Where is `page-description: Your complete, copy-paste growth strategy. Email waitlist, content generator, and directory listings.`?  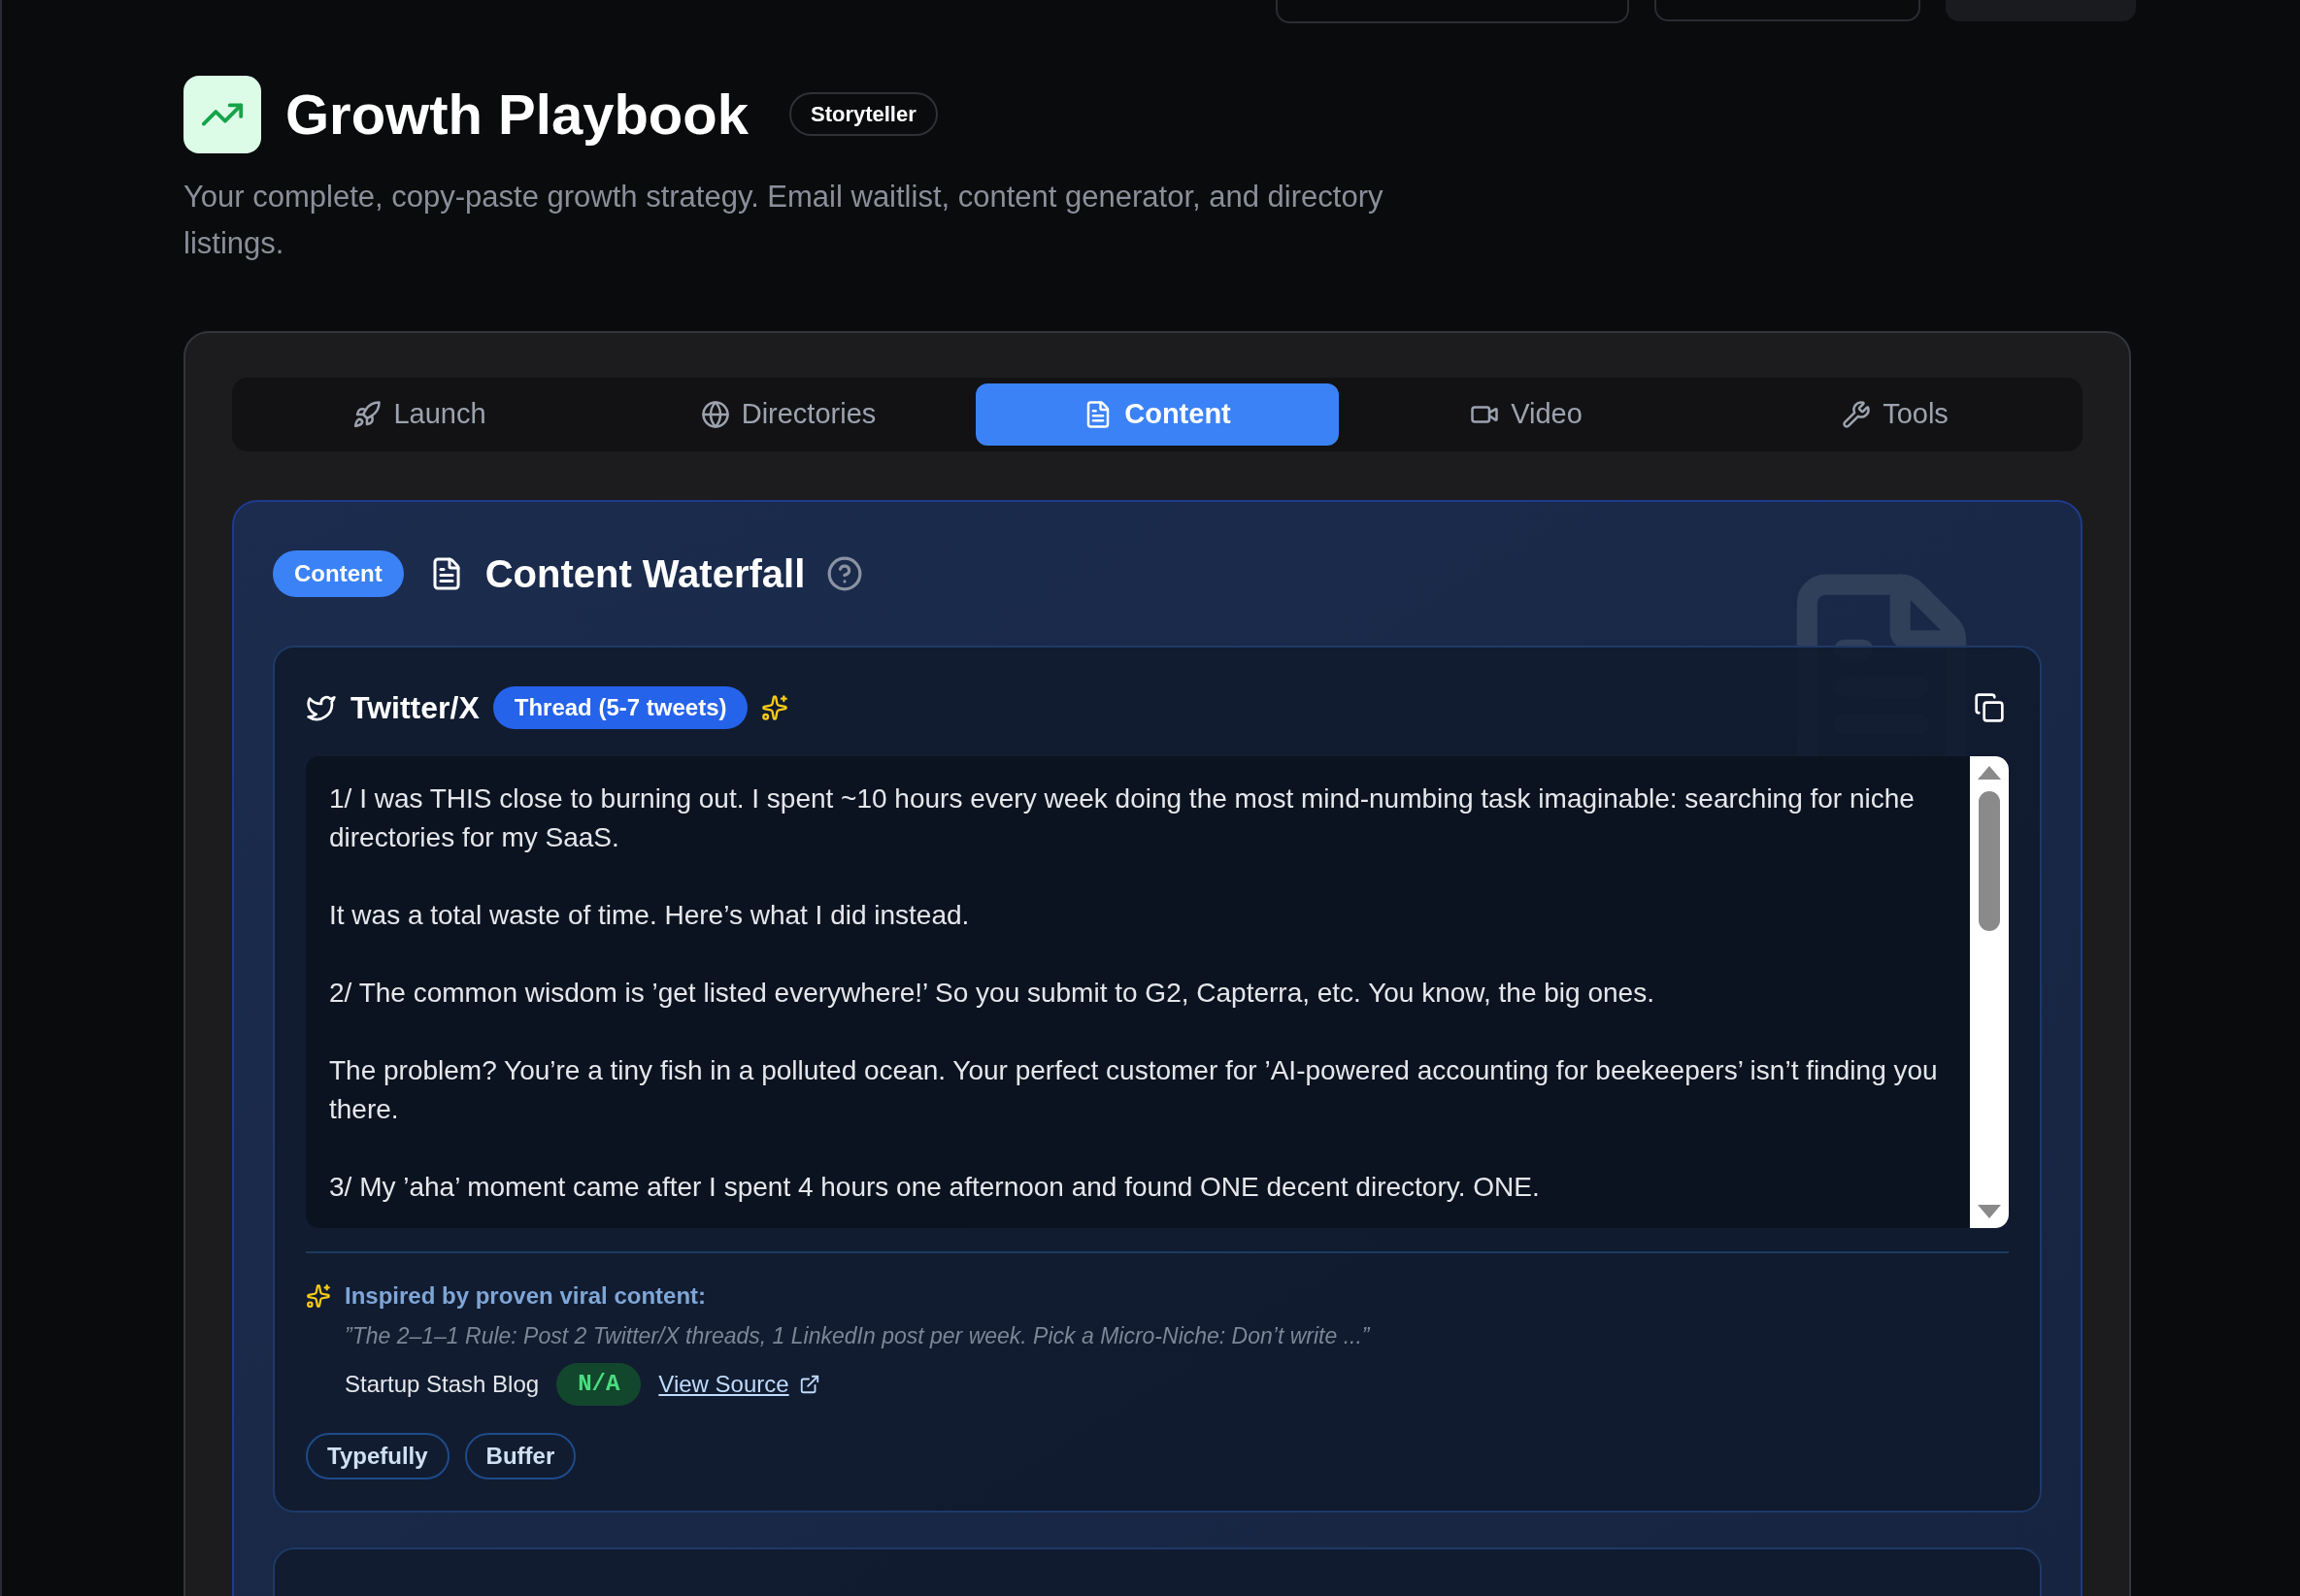 page-description: Your complete, copy-paste growth strategy. Email waitlist, content generator, and directory listings. is located at coordinates (783, 220).